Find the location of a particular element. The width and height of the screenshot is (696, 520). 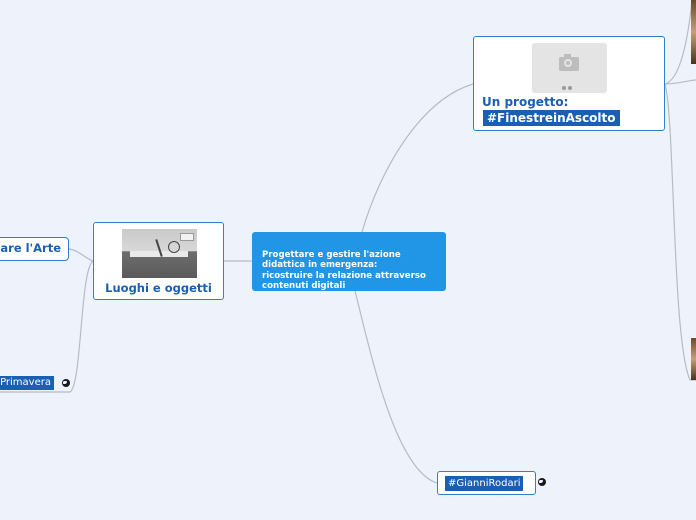

node-primavera: Primavera is located at coordinates (29, 383).